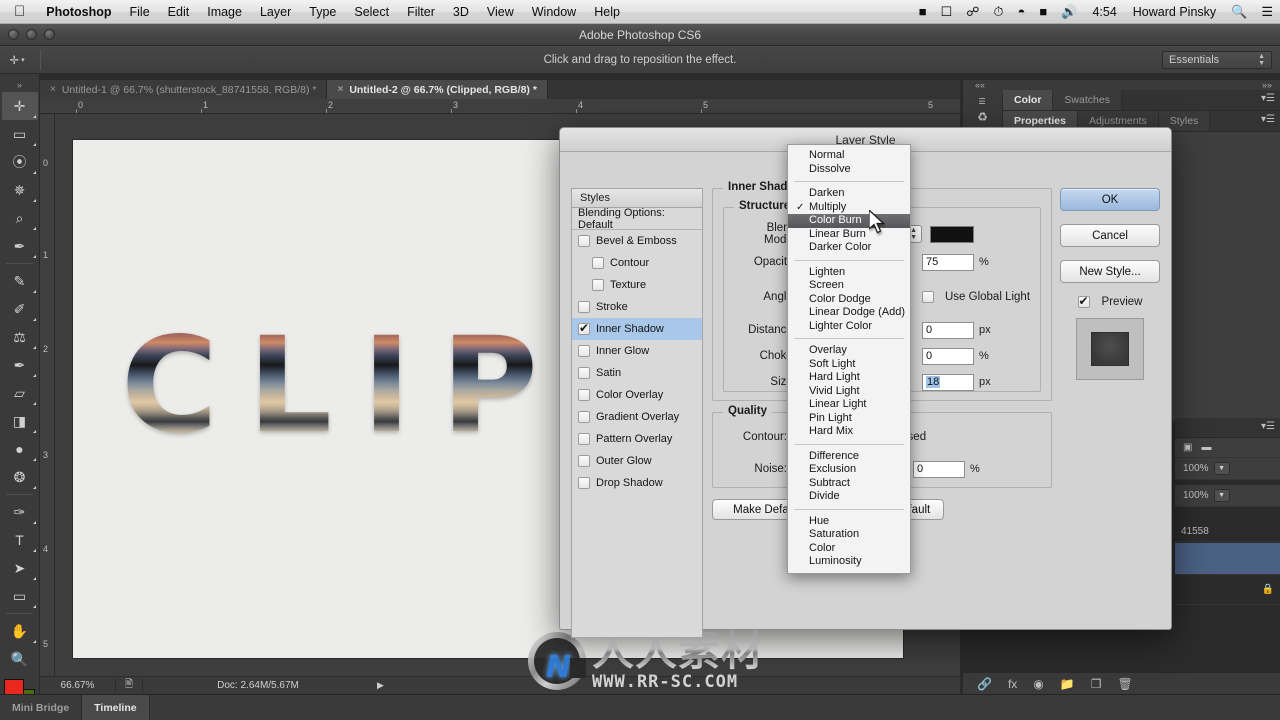  What do you see at coordinates (976, 297) in the screenshot?
I see `use-global-light-row: Use Global Light` at bounding box center [976, 297].